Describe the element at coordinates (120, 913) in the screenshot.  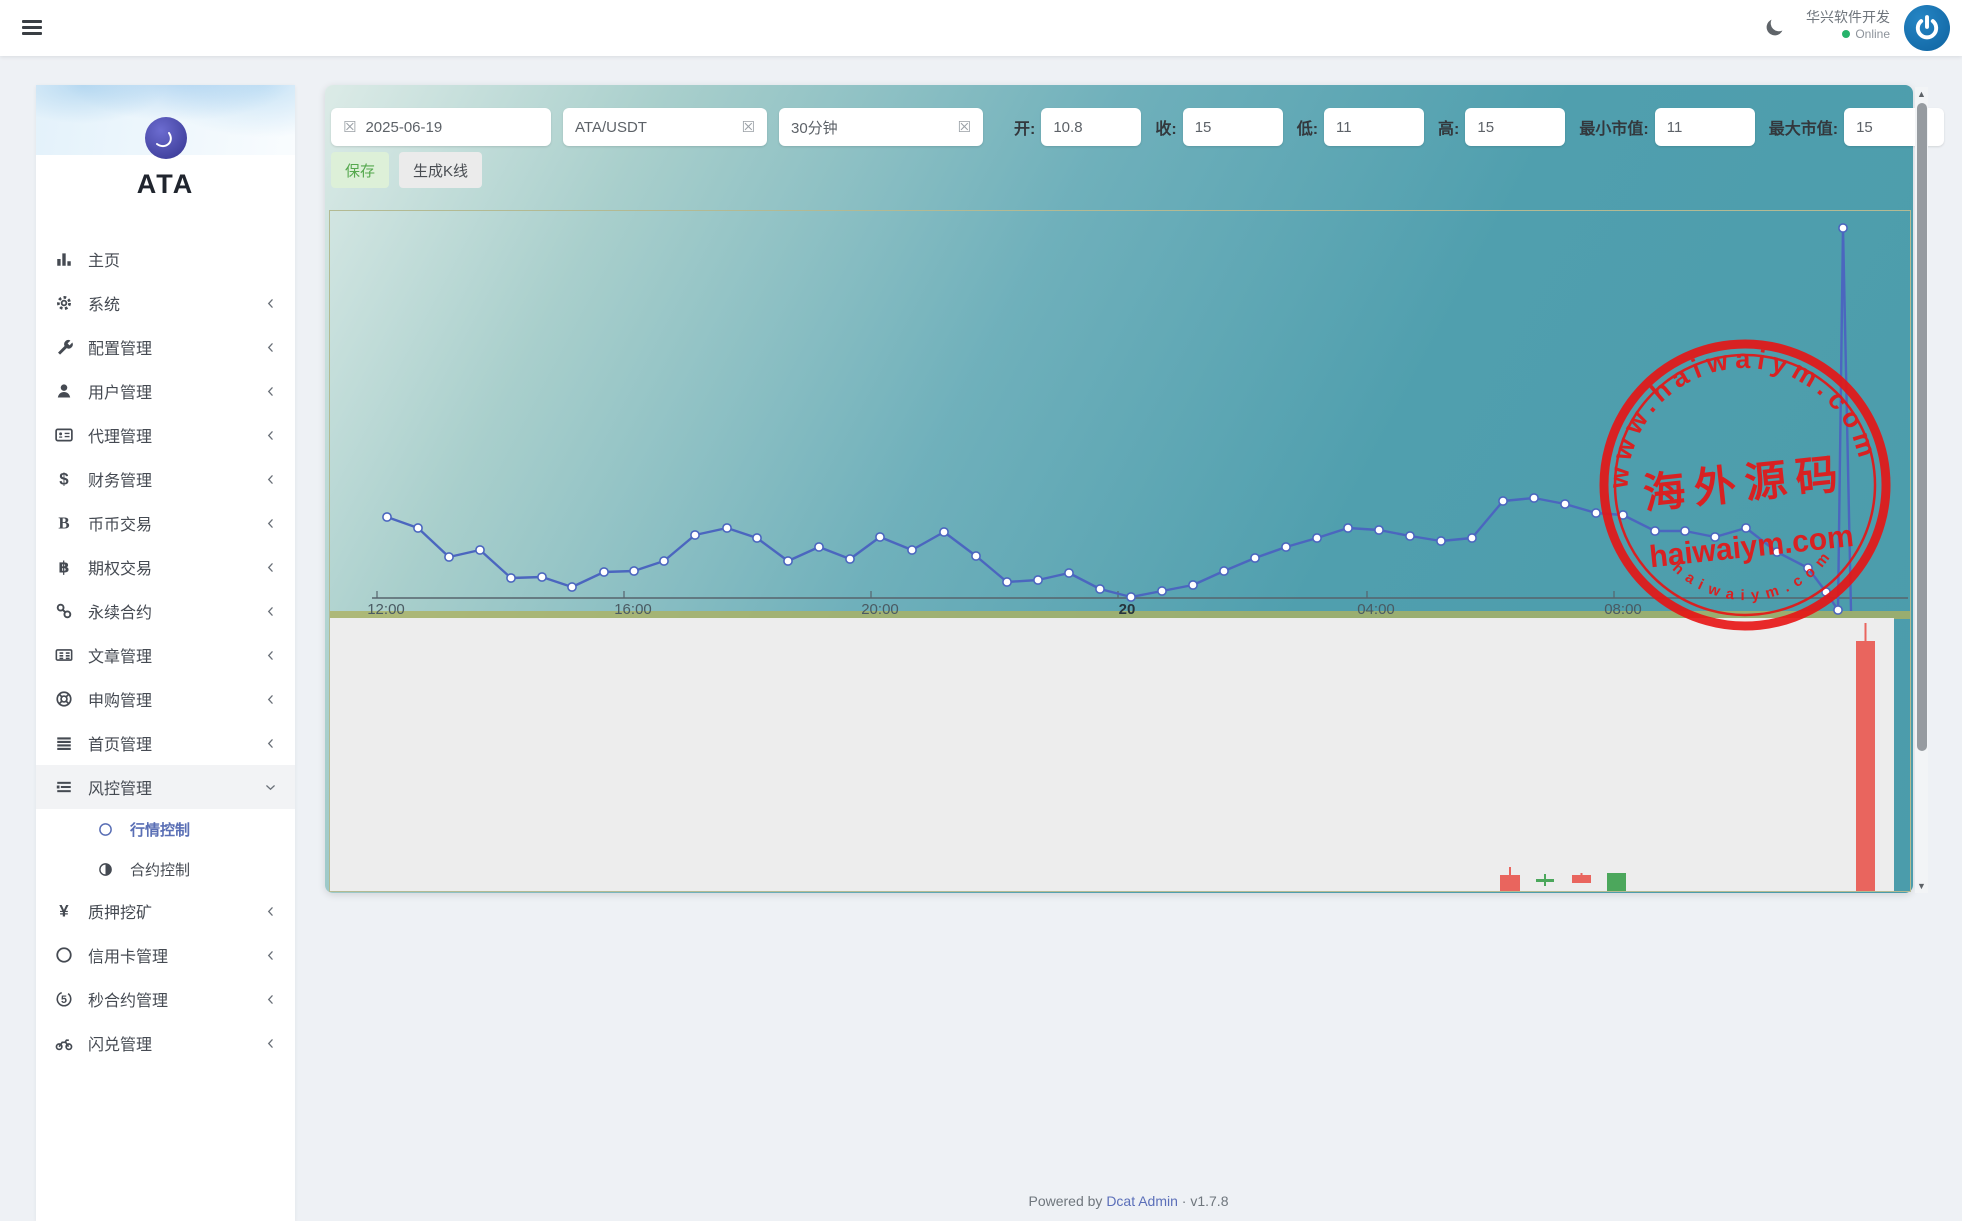
I see `sidebar-item-label: 质押挖矿` at that location.